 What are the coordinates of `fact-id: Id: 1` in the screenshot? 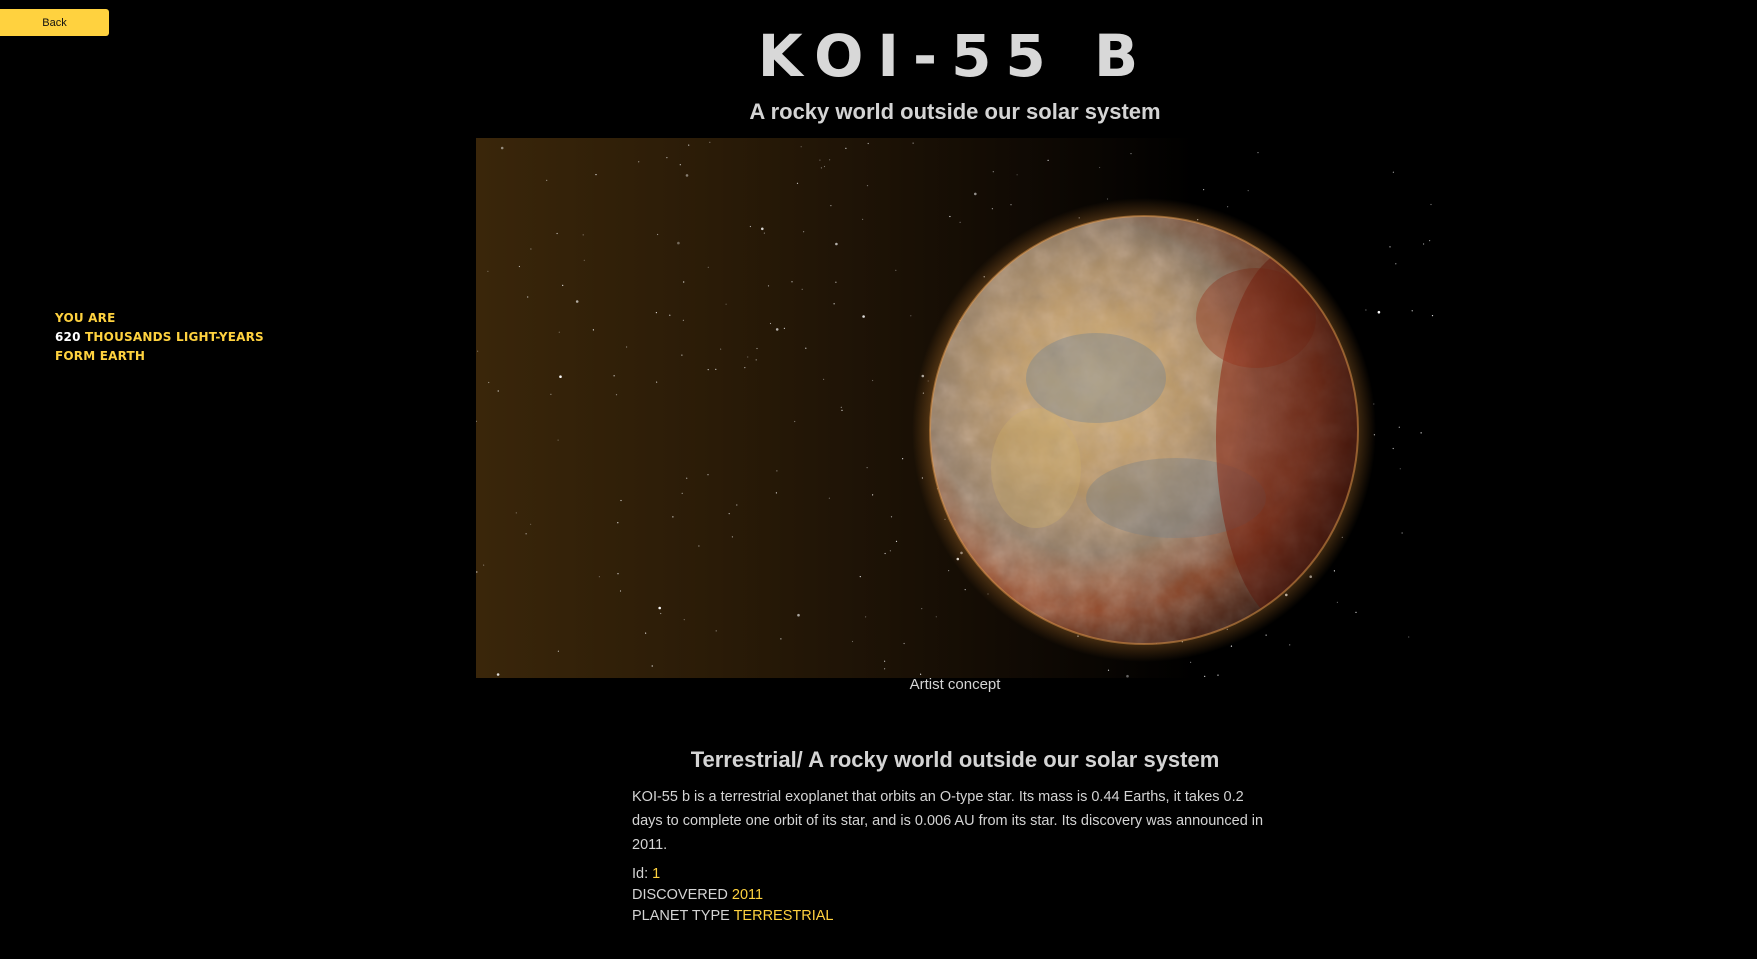 It's located at (733, 874).